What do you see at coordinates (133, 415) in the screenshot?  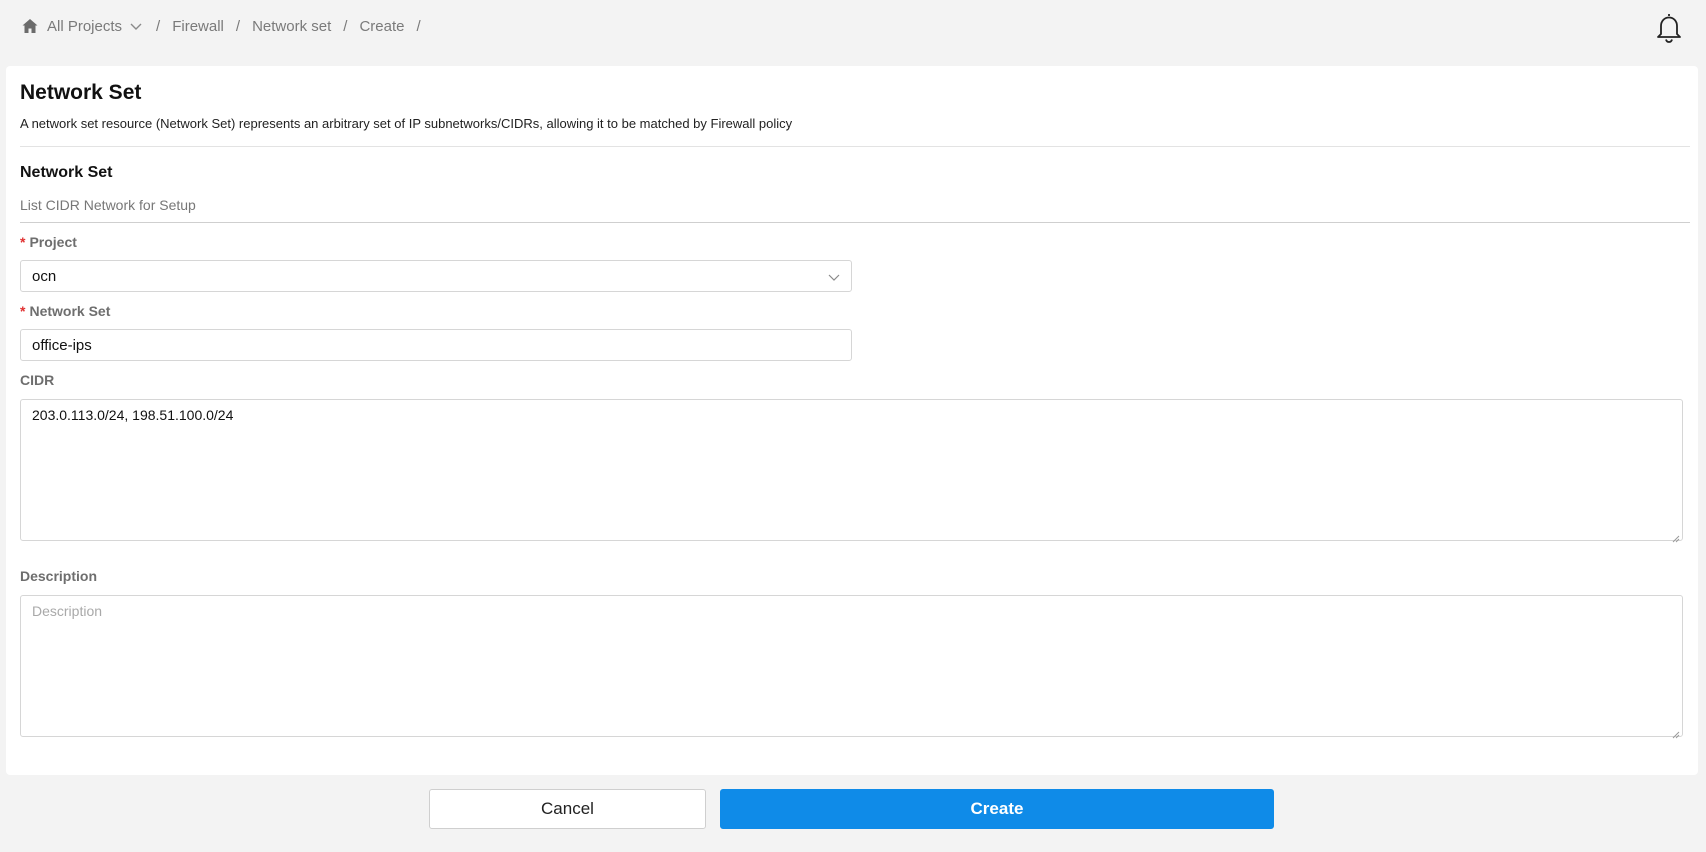 I see `cidr-textarea-value: 203.0.113.0/24, 198.51.100.0/24` at bounding box center [133, 415].